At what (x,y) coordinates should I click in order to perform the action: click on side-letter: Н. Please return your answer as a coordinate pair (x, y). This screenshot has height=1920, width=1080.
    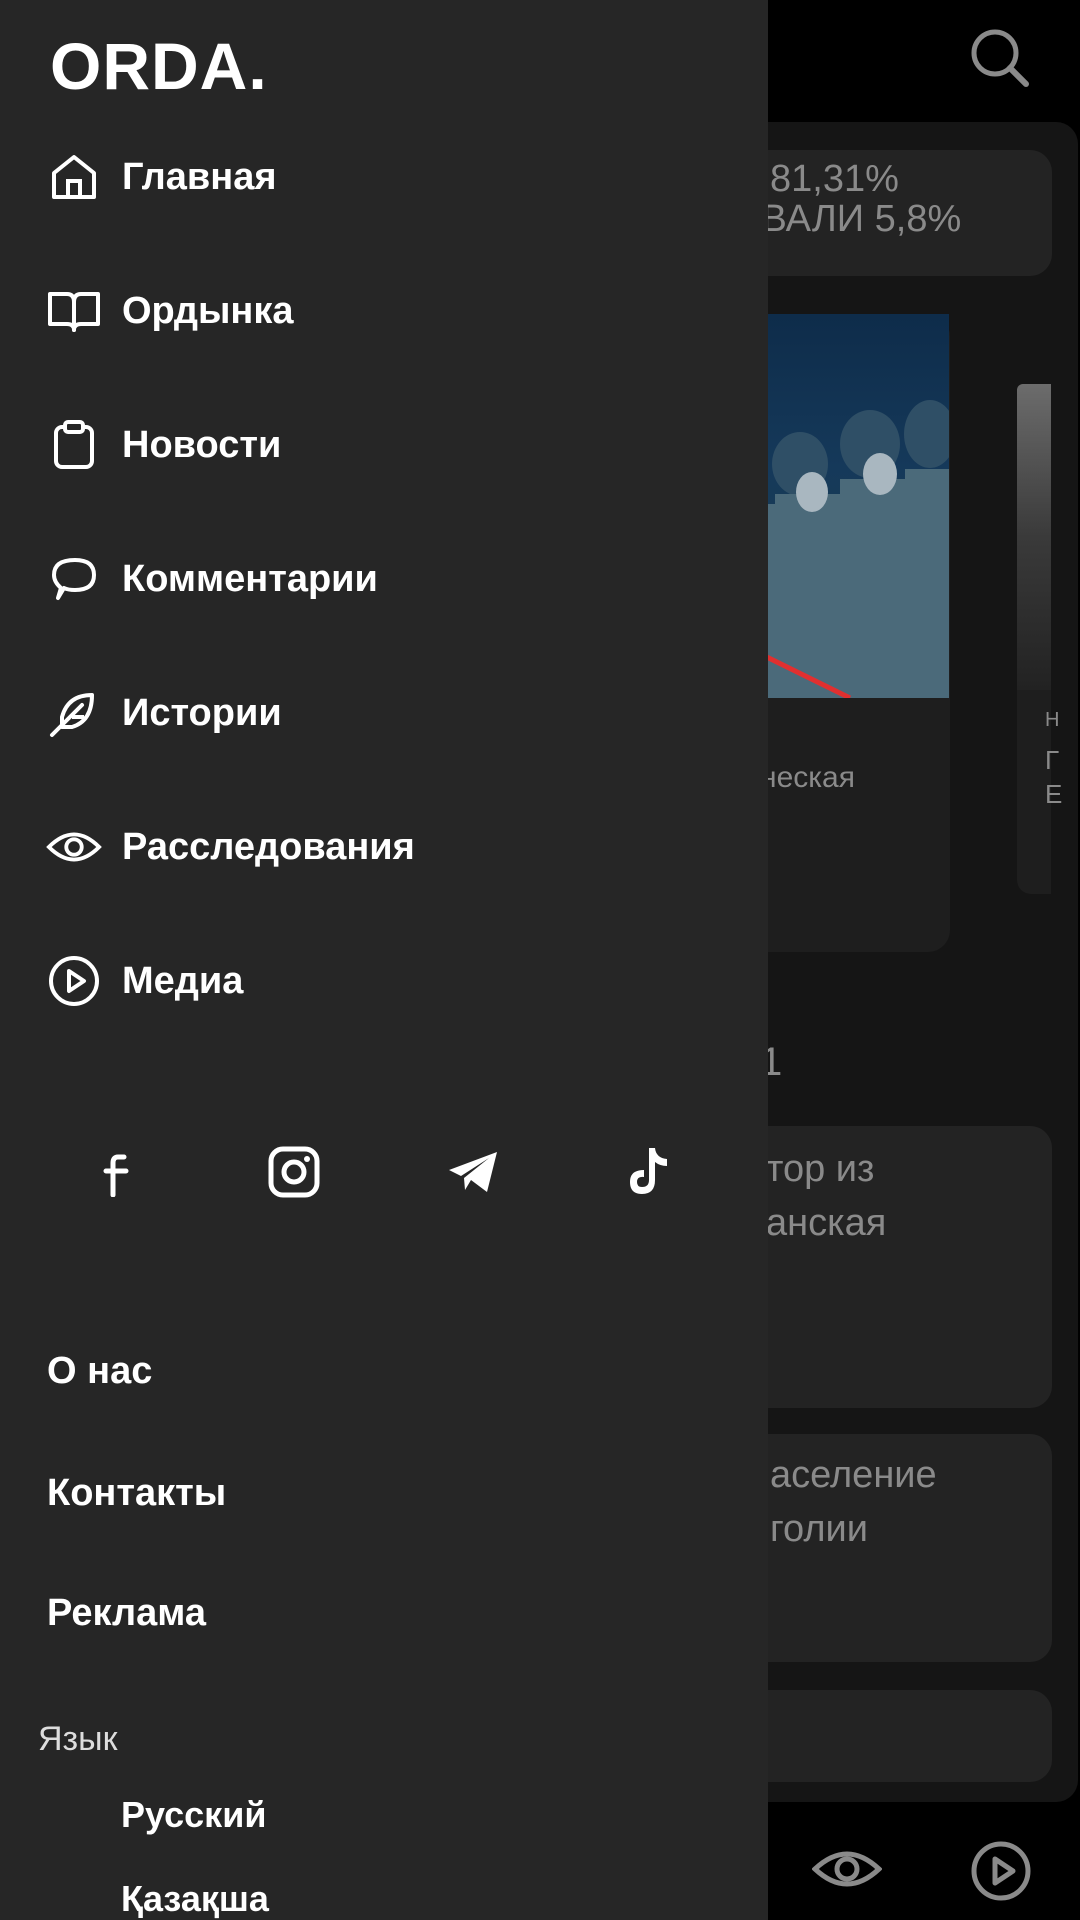
    Looking at the image, I should click on (1052, 720).